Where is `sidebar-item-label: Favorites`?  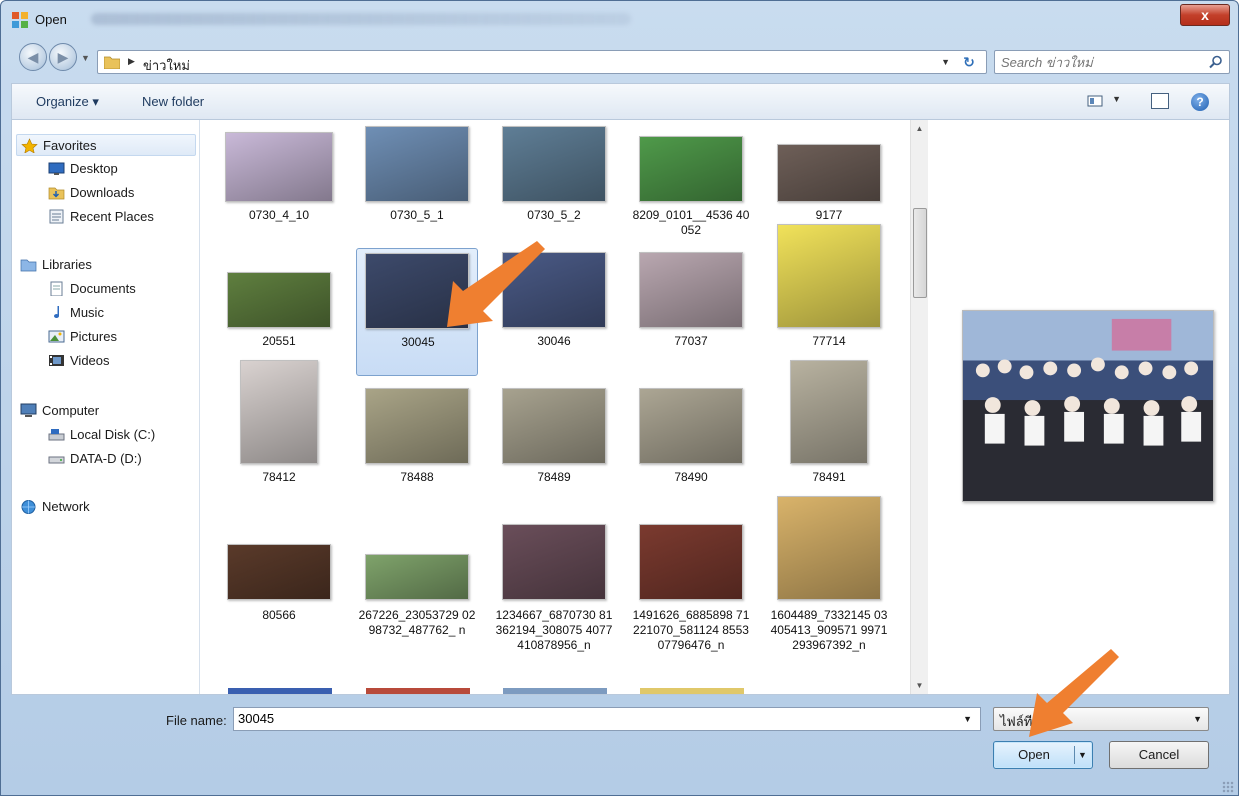 sidebar-item-label: Favorites is located at coordinates (70, 145).